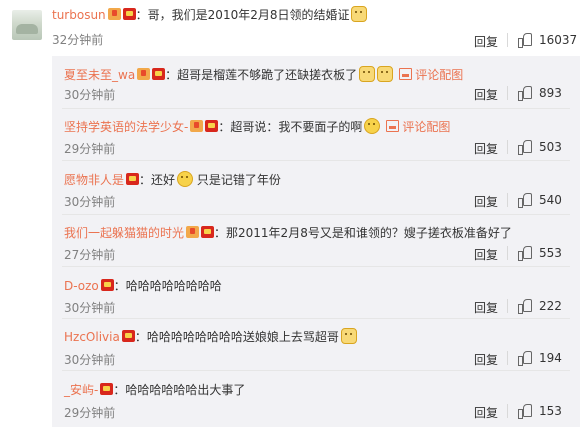  I want to click on reply-time: 27分钟前, so click(90, 255).